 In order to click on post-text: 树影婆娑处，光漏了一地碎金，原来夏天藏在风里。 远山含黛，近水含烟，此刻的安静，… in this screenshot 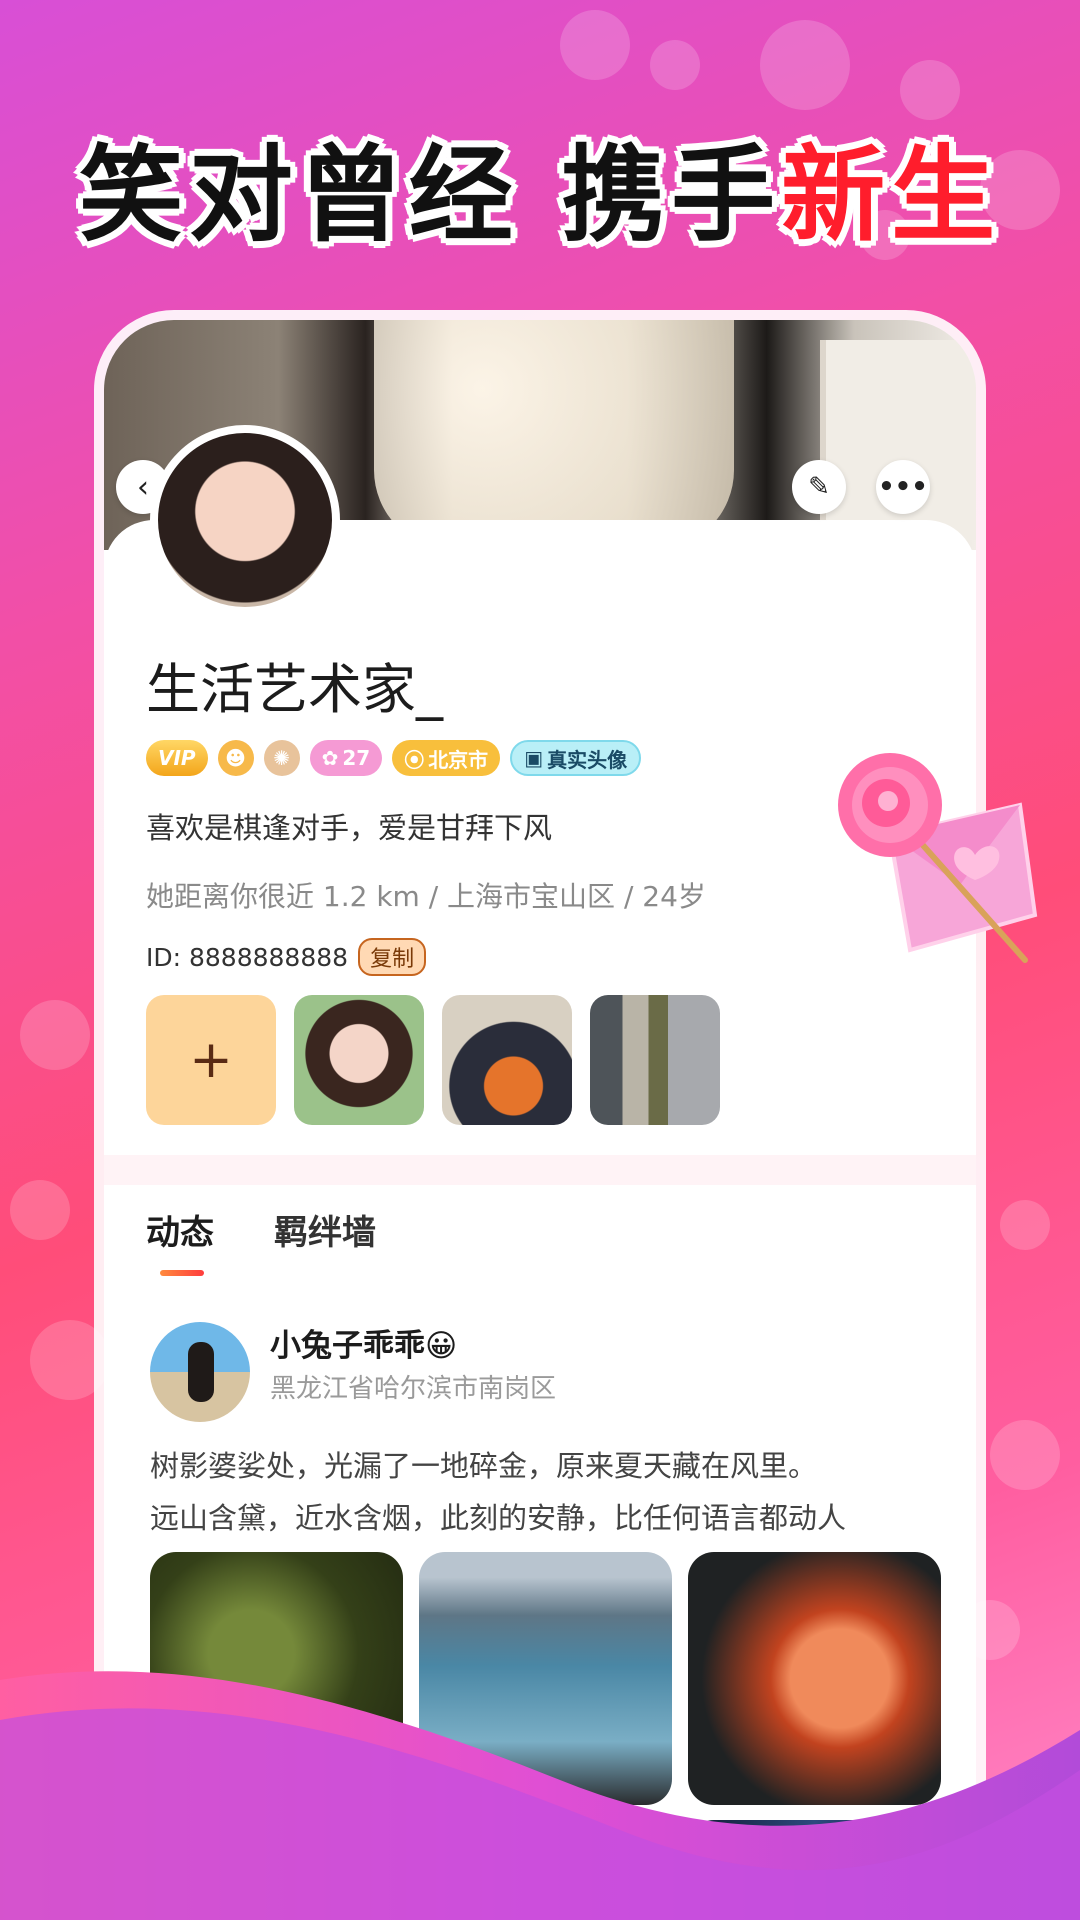, I will do `click(550, 1492)`.